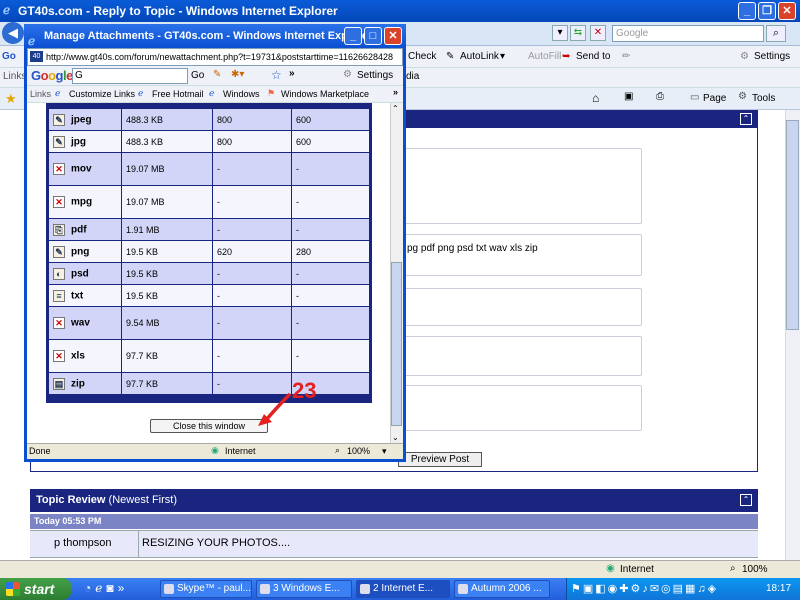 Image resolution: width=800 pixels, height=600 pixels. Describe the element at coordinates (85, 229) in the screenshot. I see `attachment-type-cell: ⎘ pdf` at that location.